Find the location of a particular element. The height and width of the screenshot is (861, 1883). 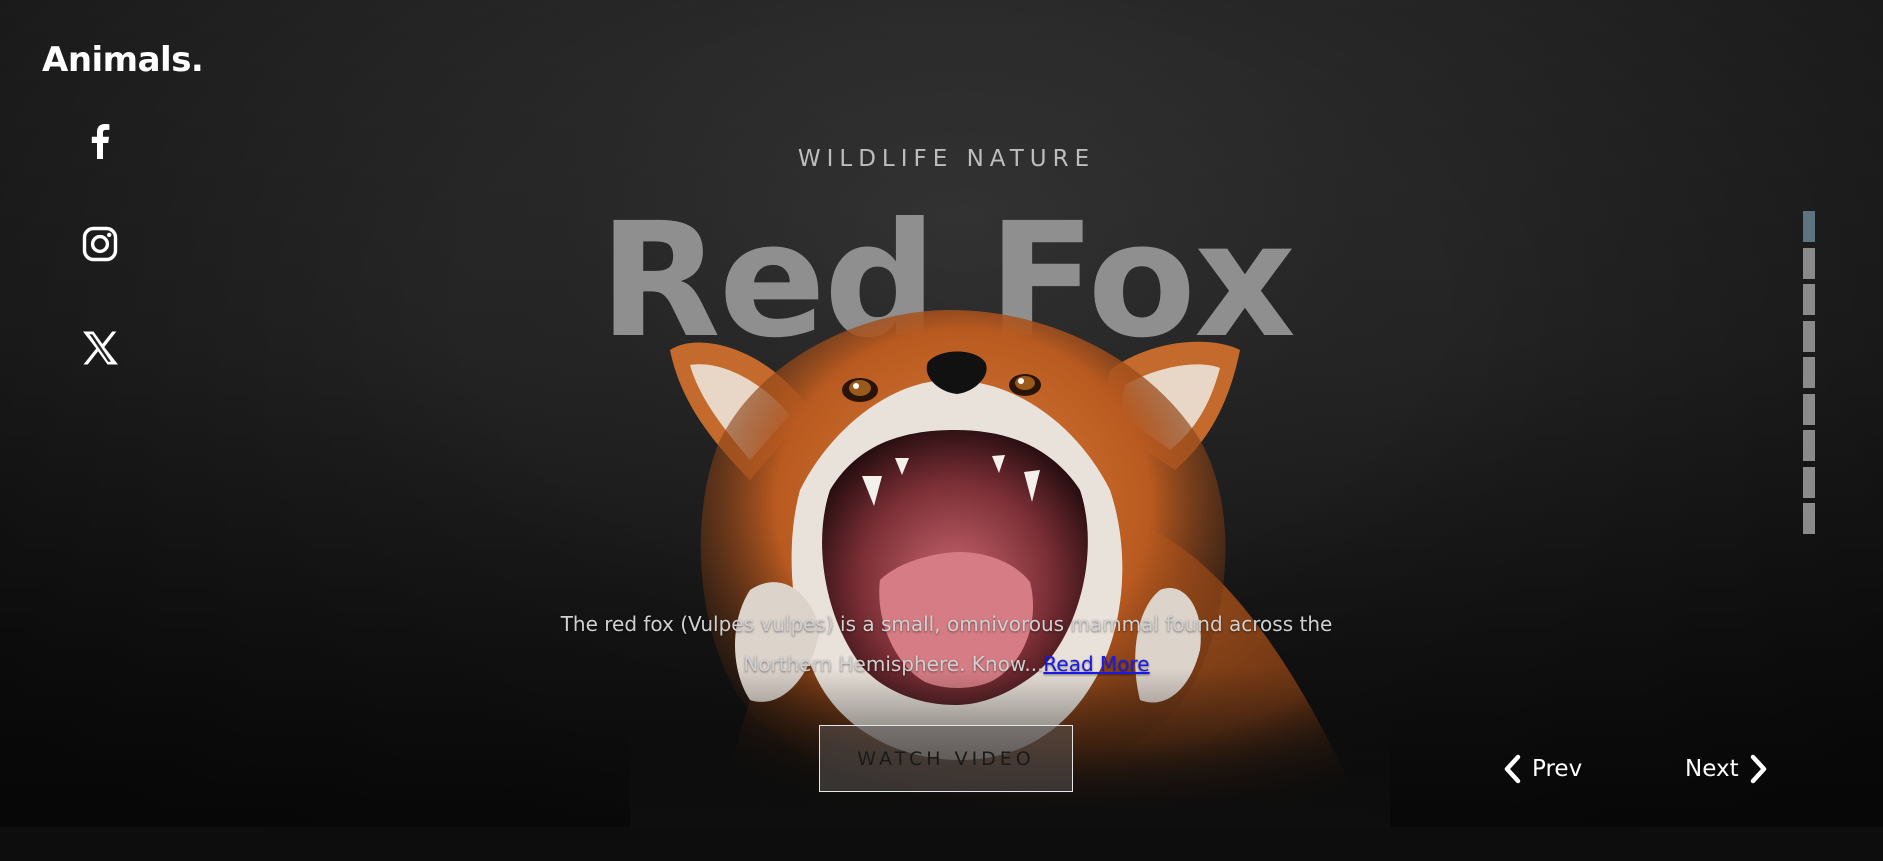

prev-label: Prev is located at coordinates (1557, 769).